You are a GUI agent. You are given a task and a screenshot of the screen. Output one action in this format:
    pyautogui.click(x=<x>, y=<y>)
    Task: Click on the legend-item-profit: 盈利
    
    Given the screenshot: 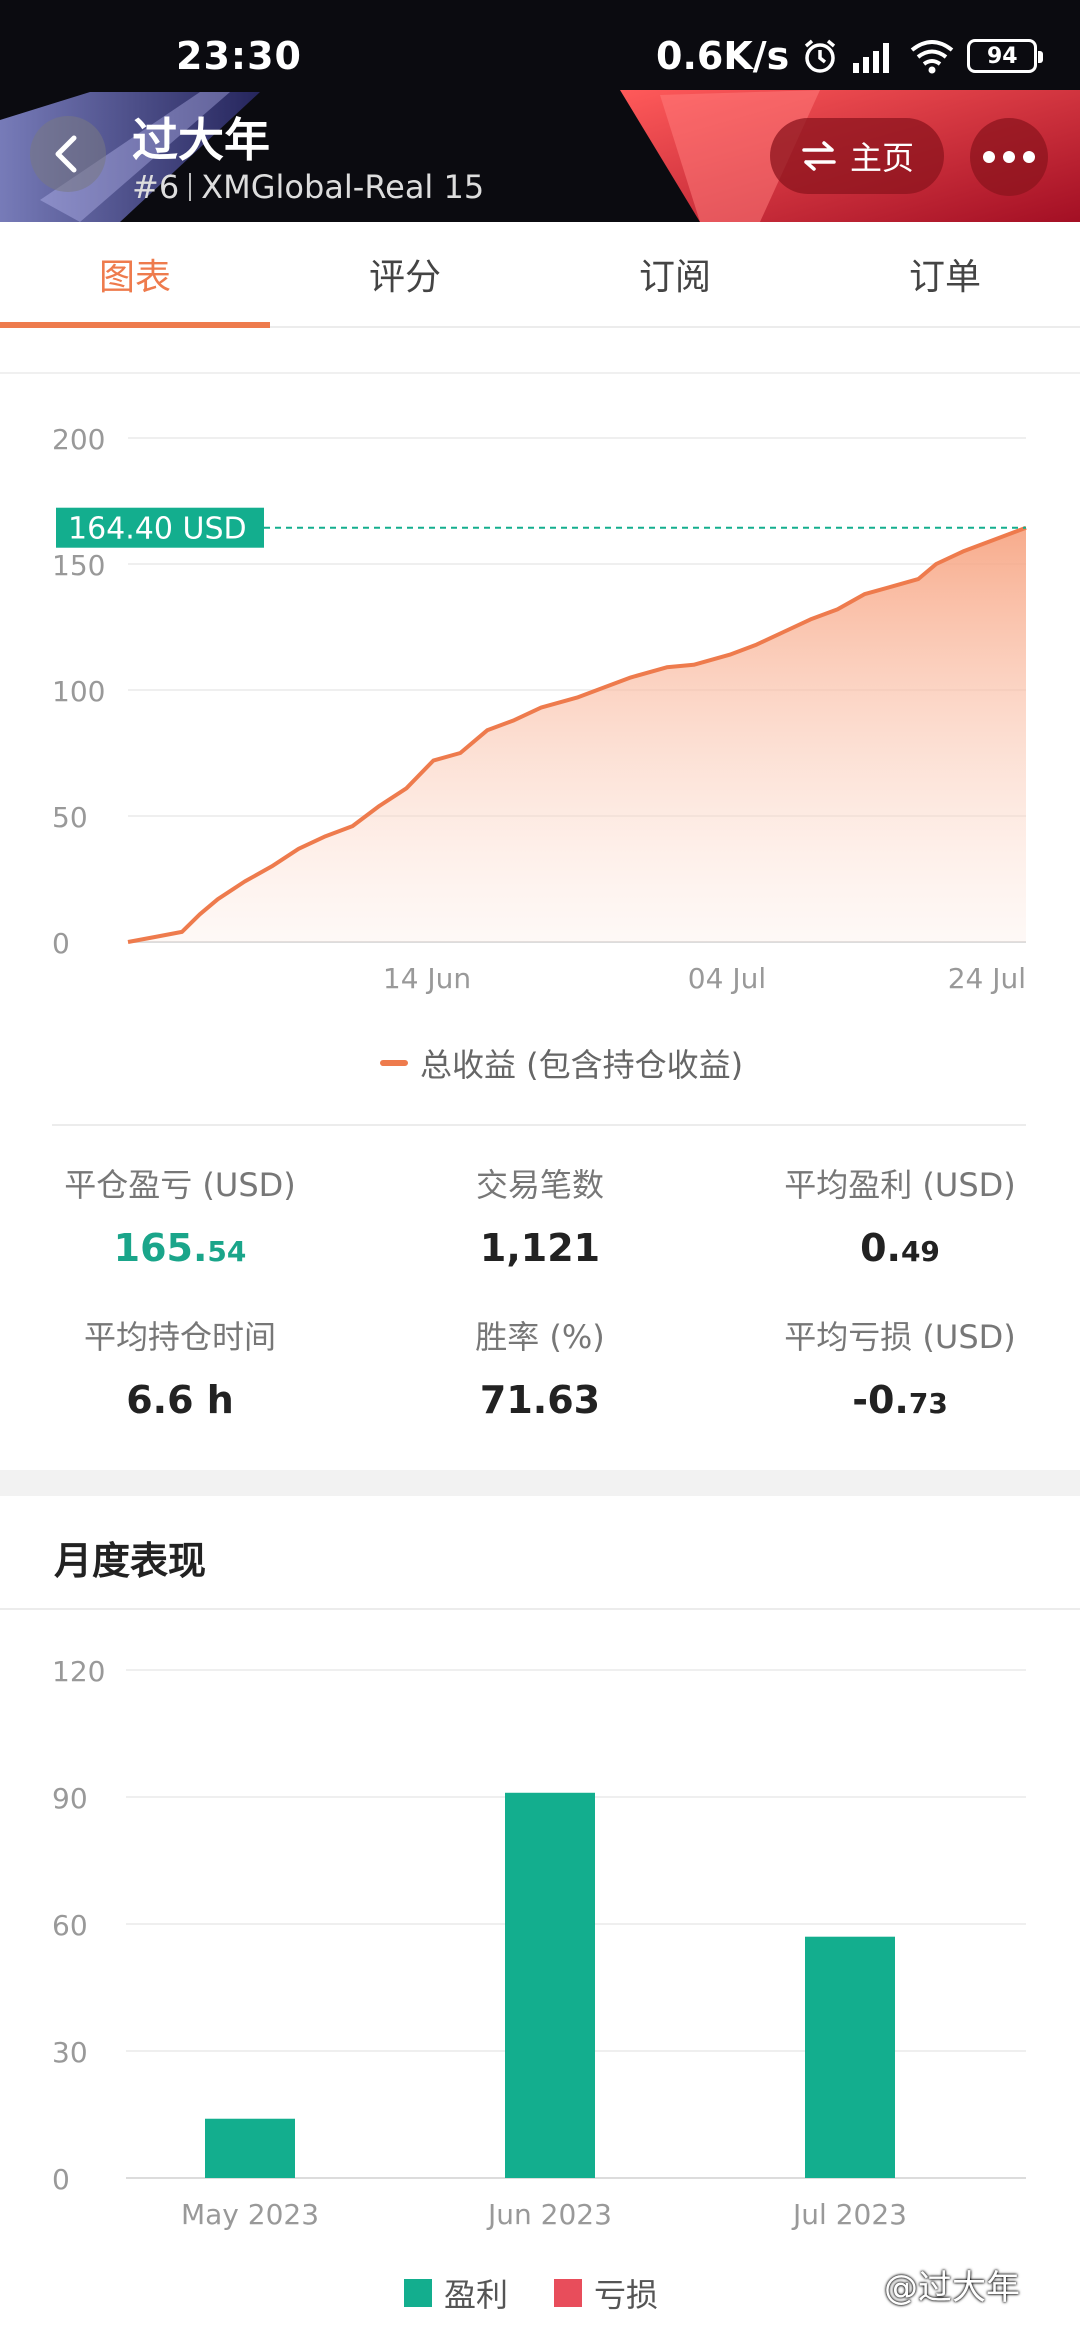 What is the action you would take?
    pyautogui.click(x=456, y=2293)
    